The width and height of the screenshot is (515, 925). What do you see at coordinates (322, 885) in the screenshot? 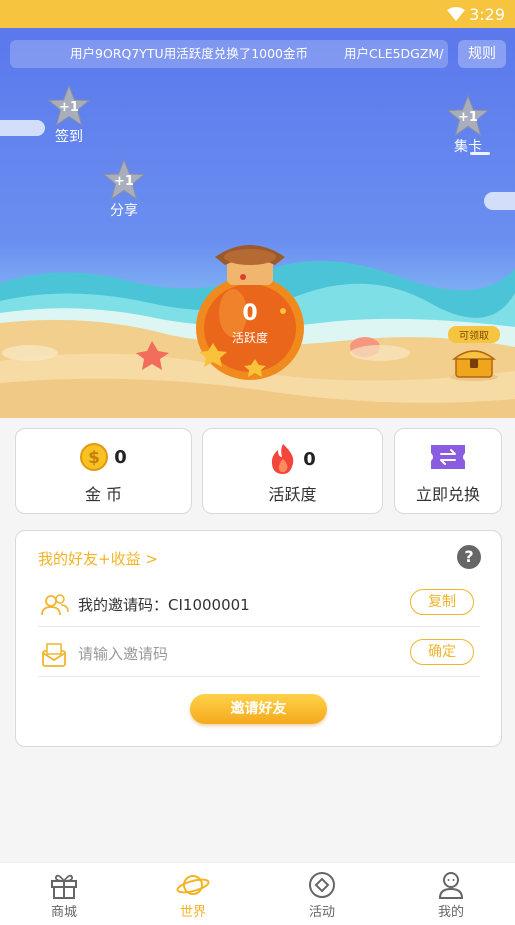
I see `diamond-circle-icon` at bounding box center [322, 885].